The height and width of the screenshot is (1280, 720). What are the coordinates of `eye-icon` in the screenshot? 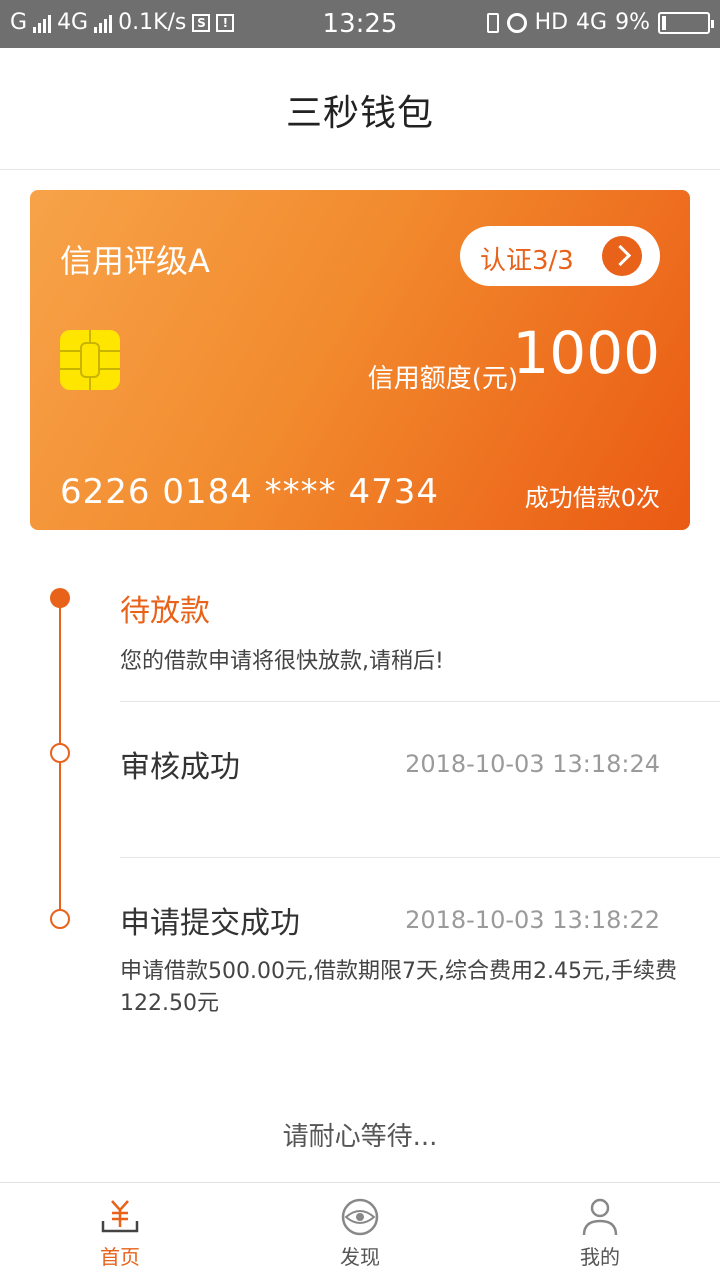 It's located at (360, 1217).